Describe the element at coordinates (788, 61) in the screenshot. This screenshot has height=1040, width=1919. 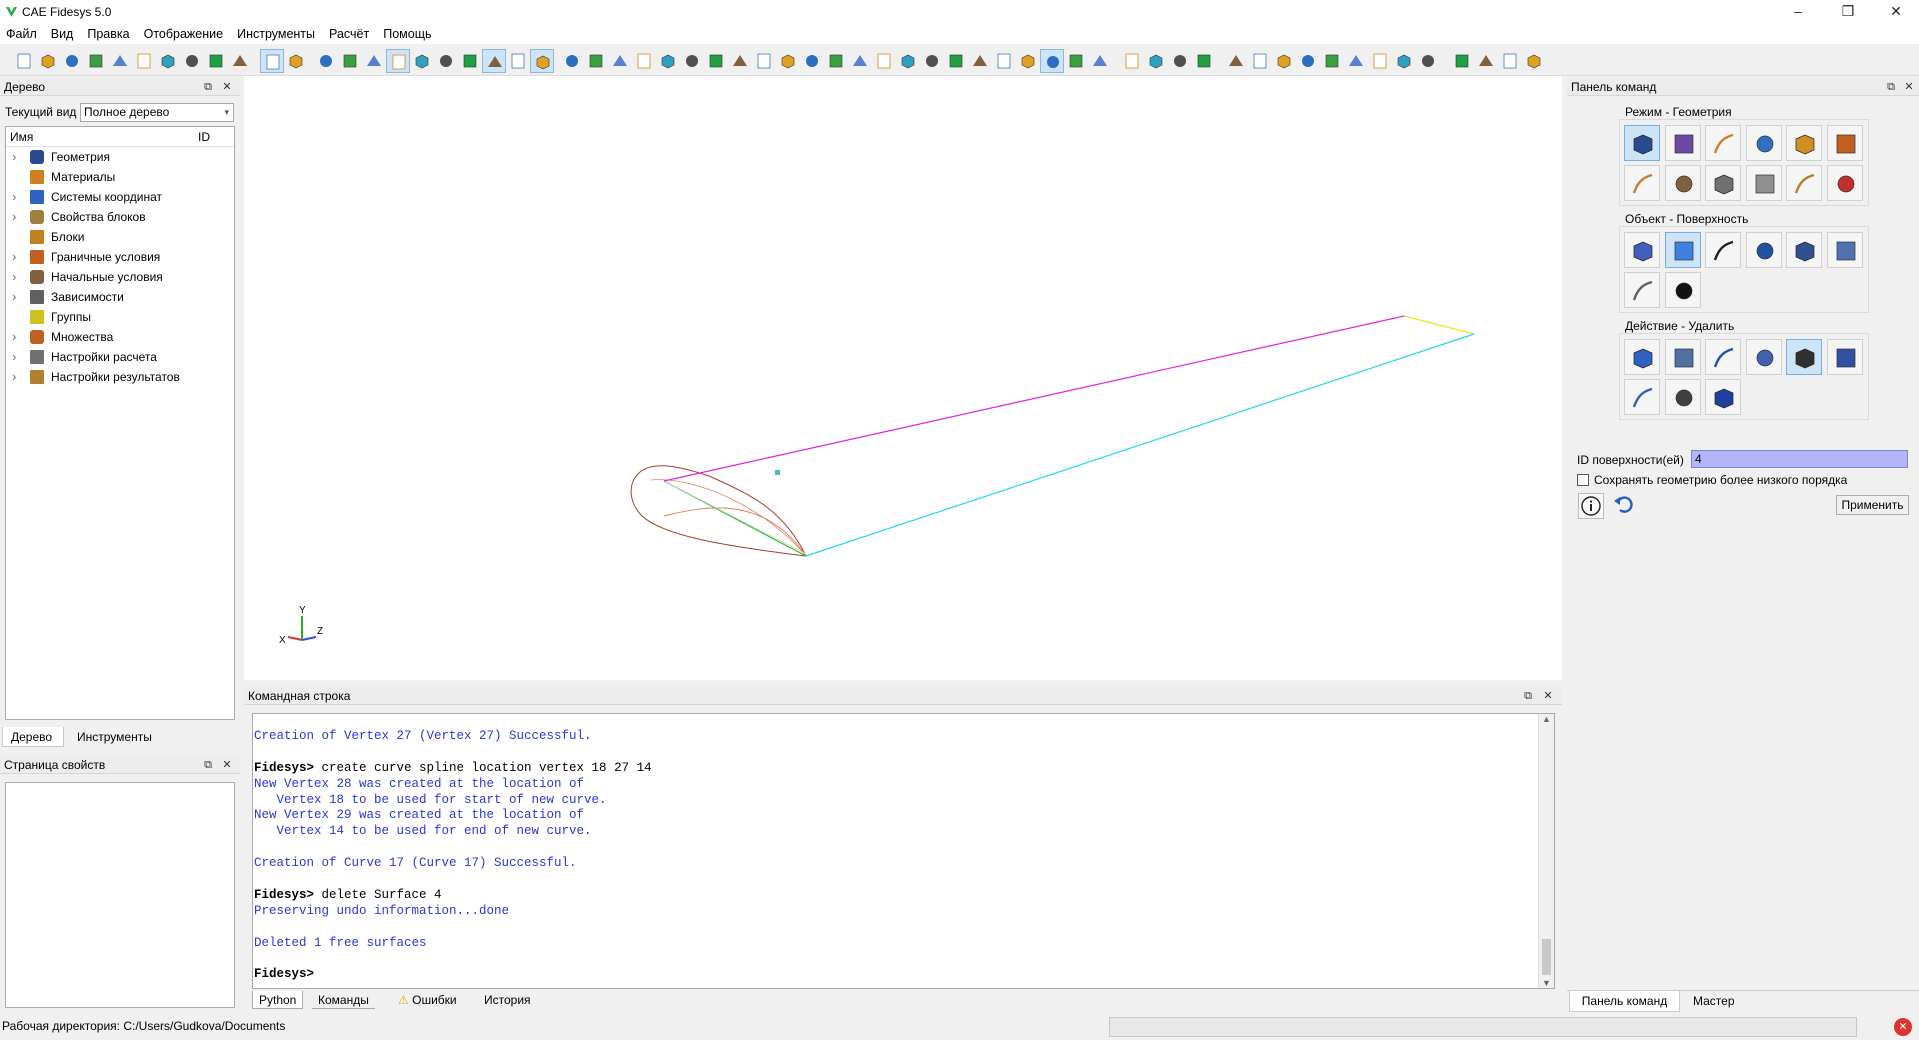
I see `view-left-icon` at that location.